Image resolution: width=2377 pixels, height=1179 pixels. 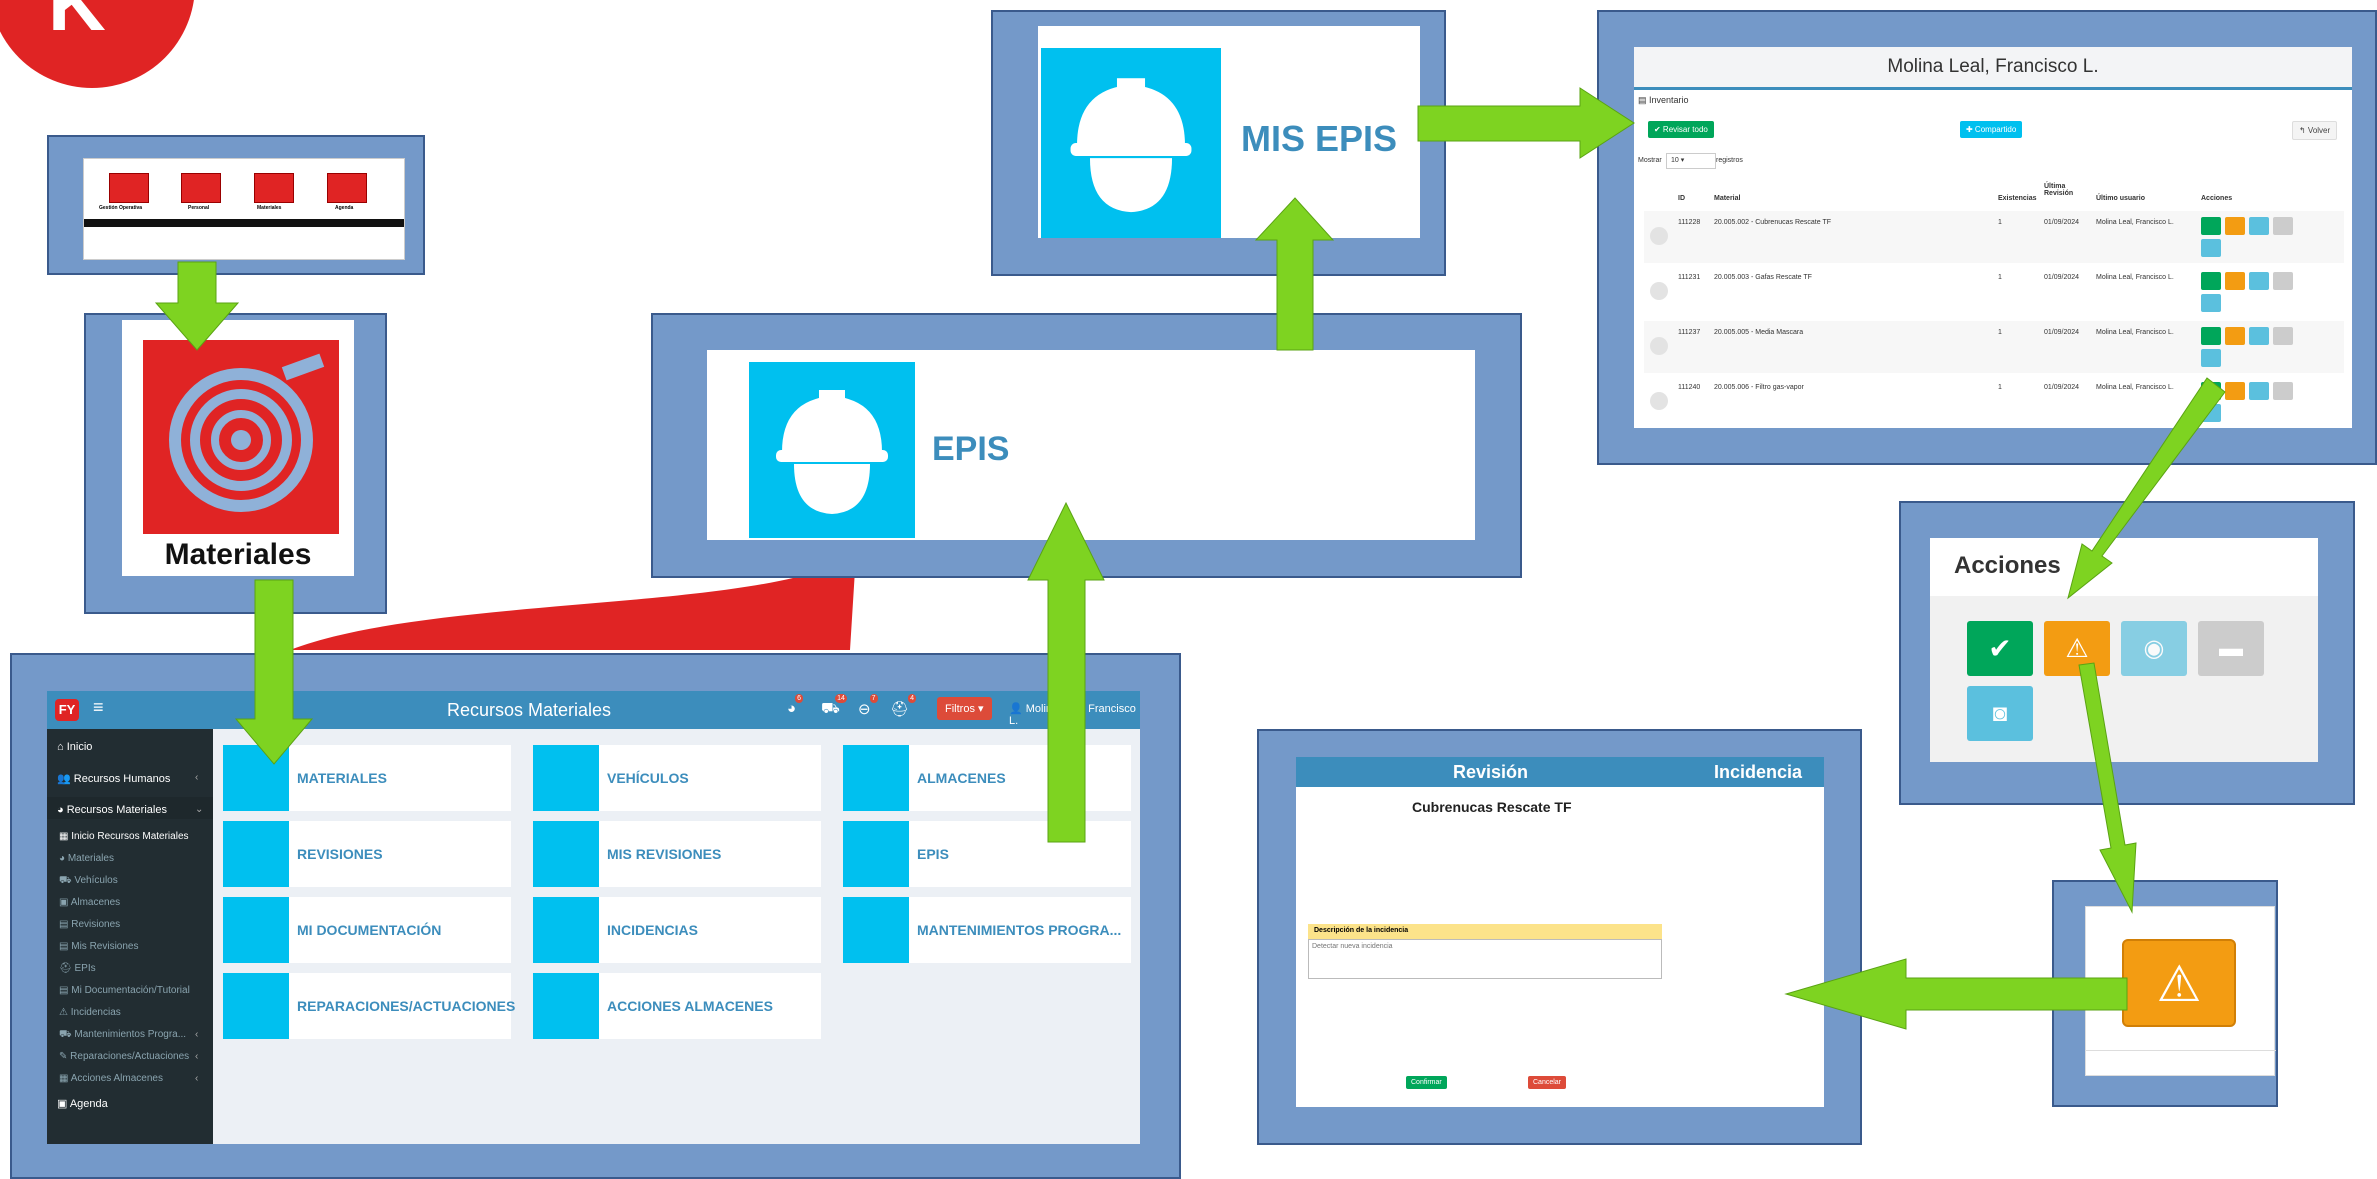 What do you see at coordinates (1956, 994) in the screenshot?
I see `arrow-left` at bounding box center [1956, 994].